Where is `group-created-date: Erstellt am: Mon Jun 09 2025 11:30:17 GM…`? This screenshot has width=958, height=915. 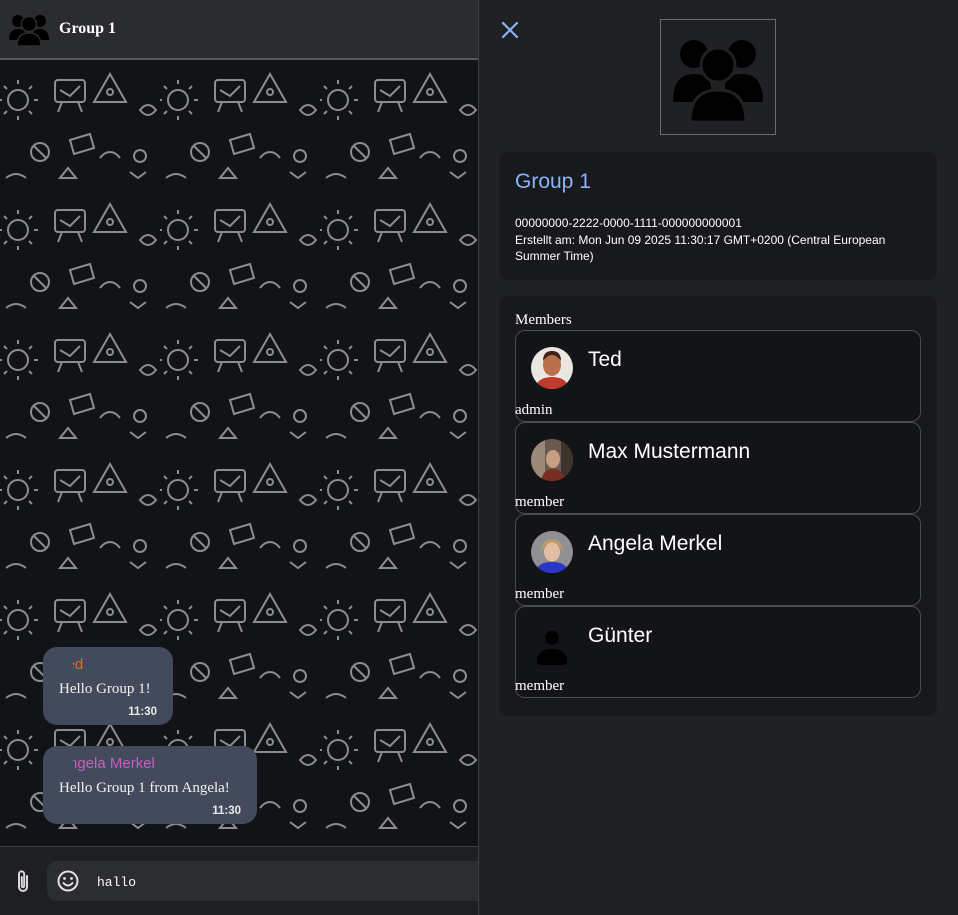 group-created-date: Erstellt am: Mon Jun 09 2025 11:30:17 GM… is located at coordinates (700, 248).